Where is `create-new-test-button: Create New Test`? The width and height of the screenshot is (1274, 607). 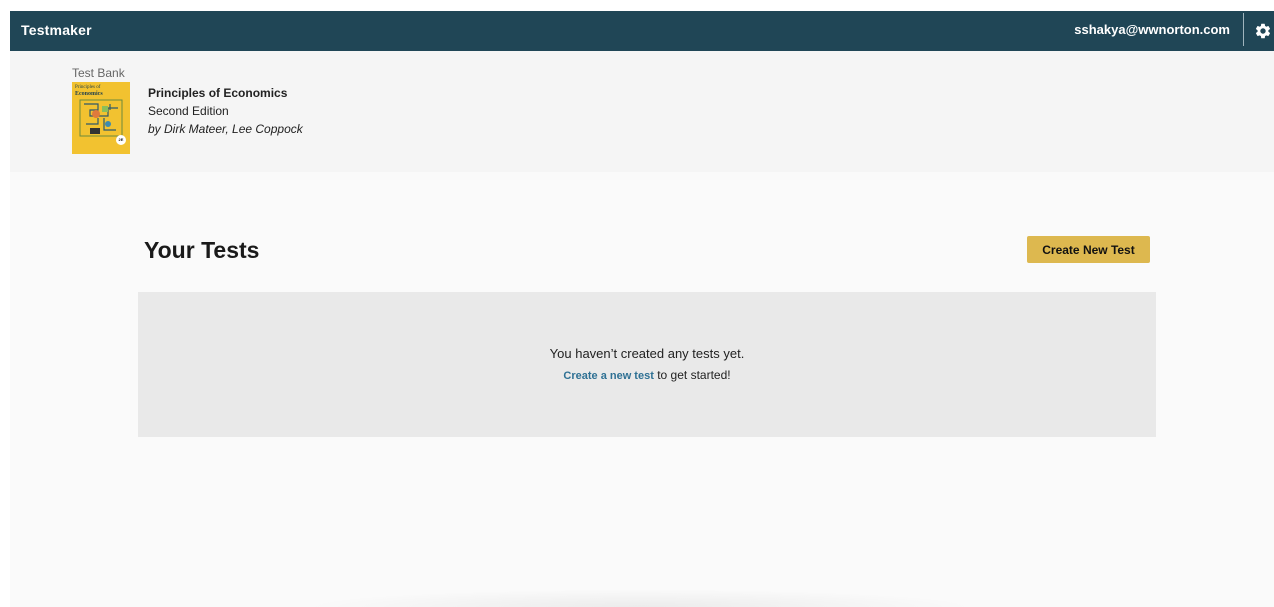
create-new-test-button: Create New Test is located at coordinates (1088, 249).